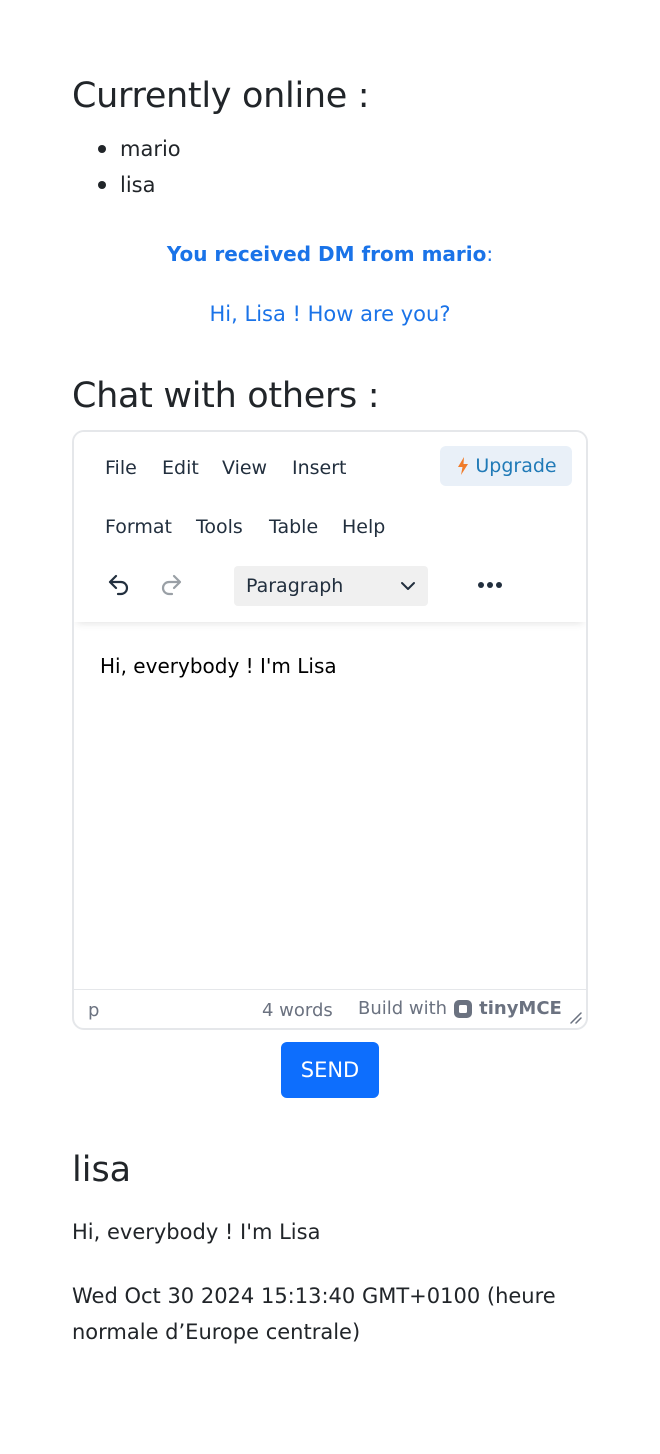  I want to click on dm-notice: You received DM from mario:, so click(330, 254).